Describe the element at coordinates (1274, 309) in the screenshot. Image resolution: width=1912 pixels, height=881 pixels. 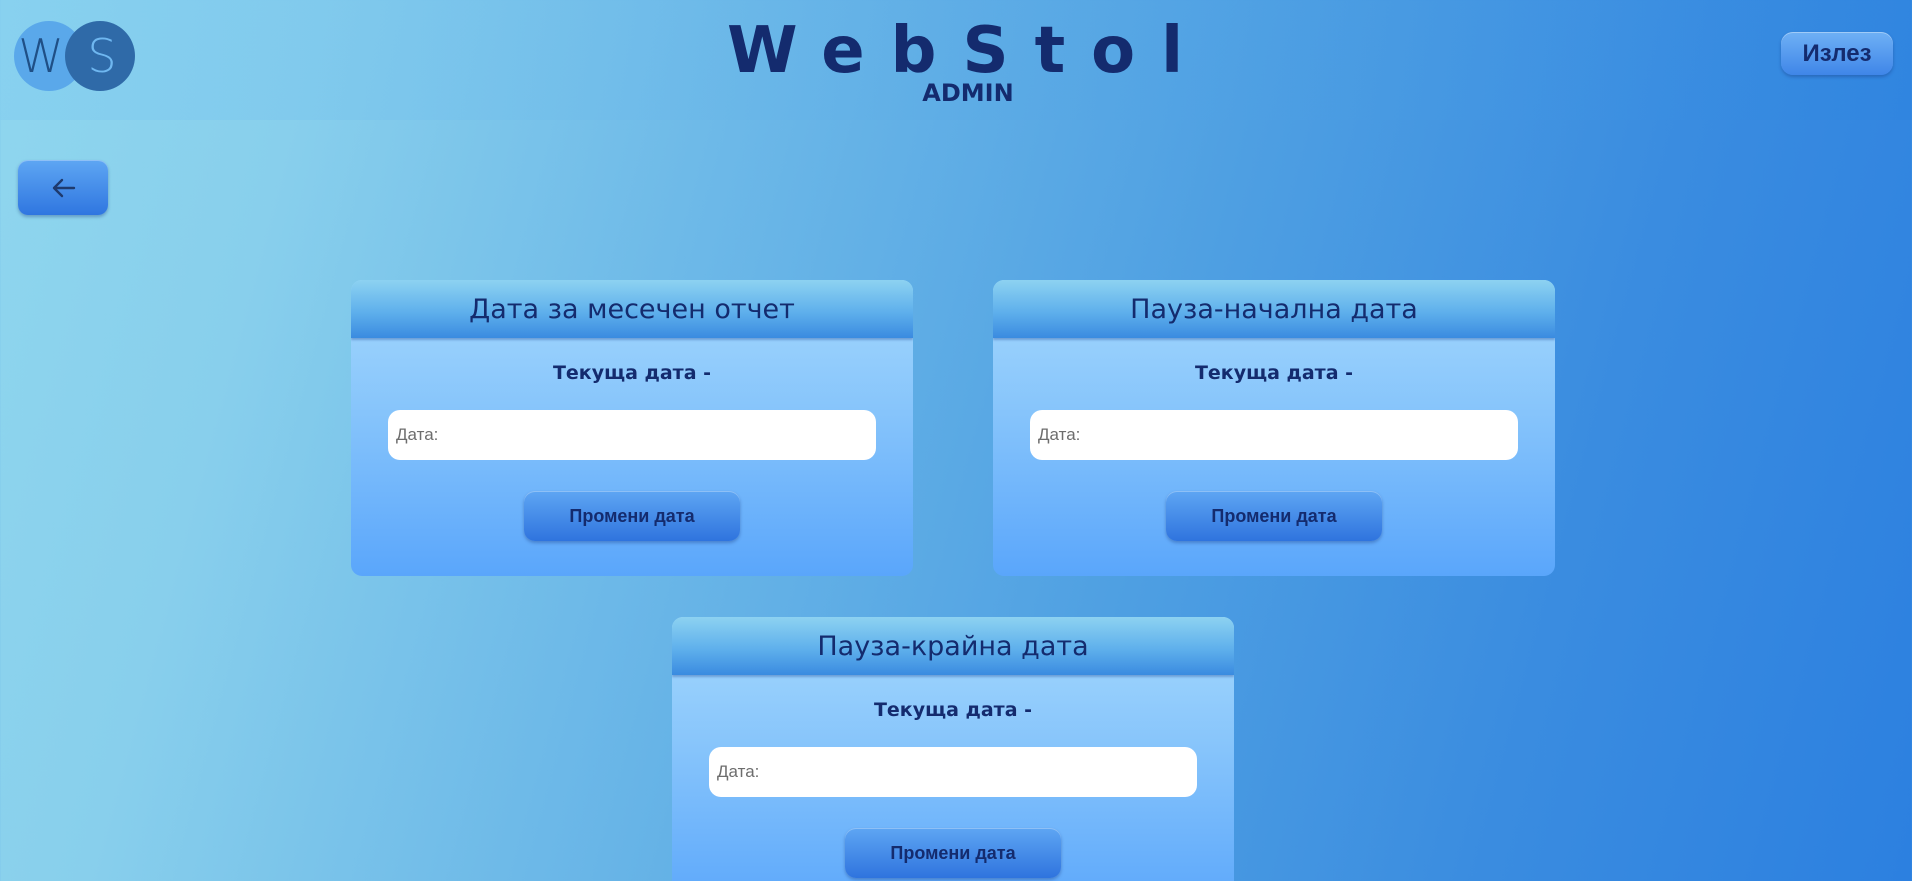
I see `card-title: Пауза-начална дата` at that location.